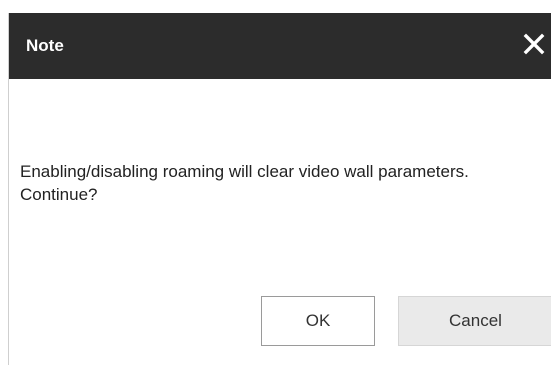 Image resolution: width=551 pixels, height=365 pixels. What do you see at coordinates (318, 321) in the screenshot?
I see `ok-button: OK` at bounding box center [318, 321].